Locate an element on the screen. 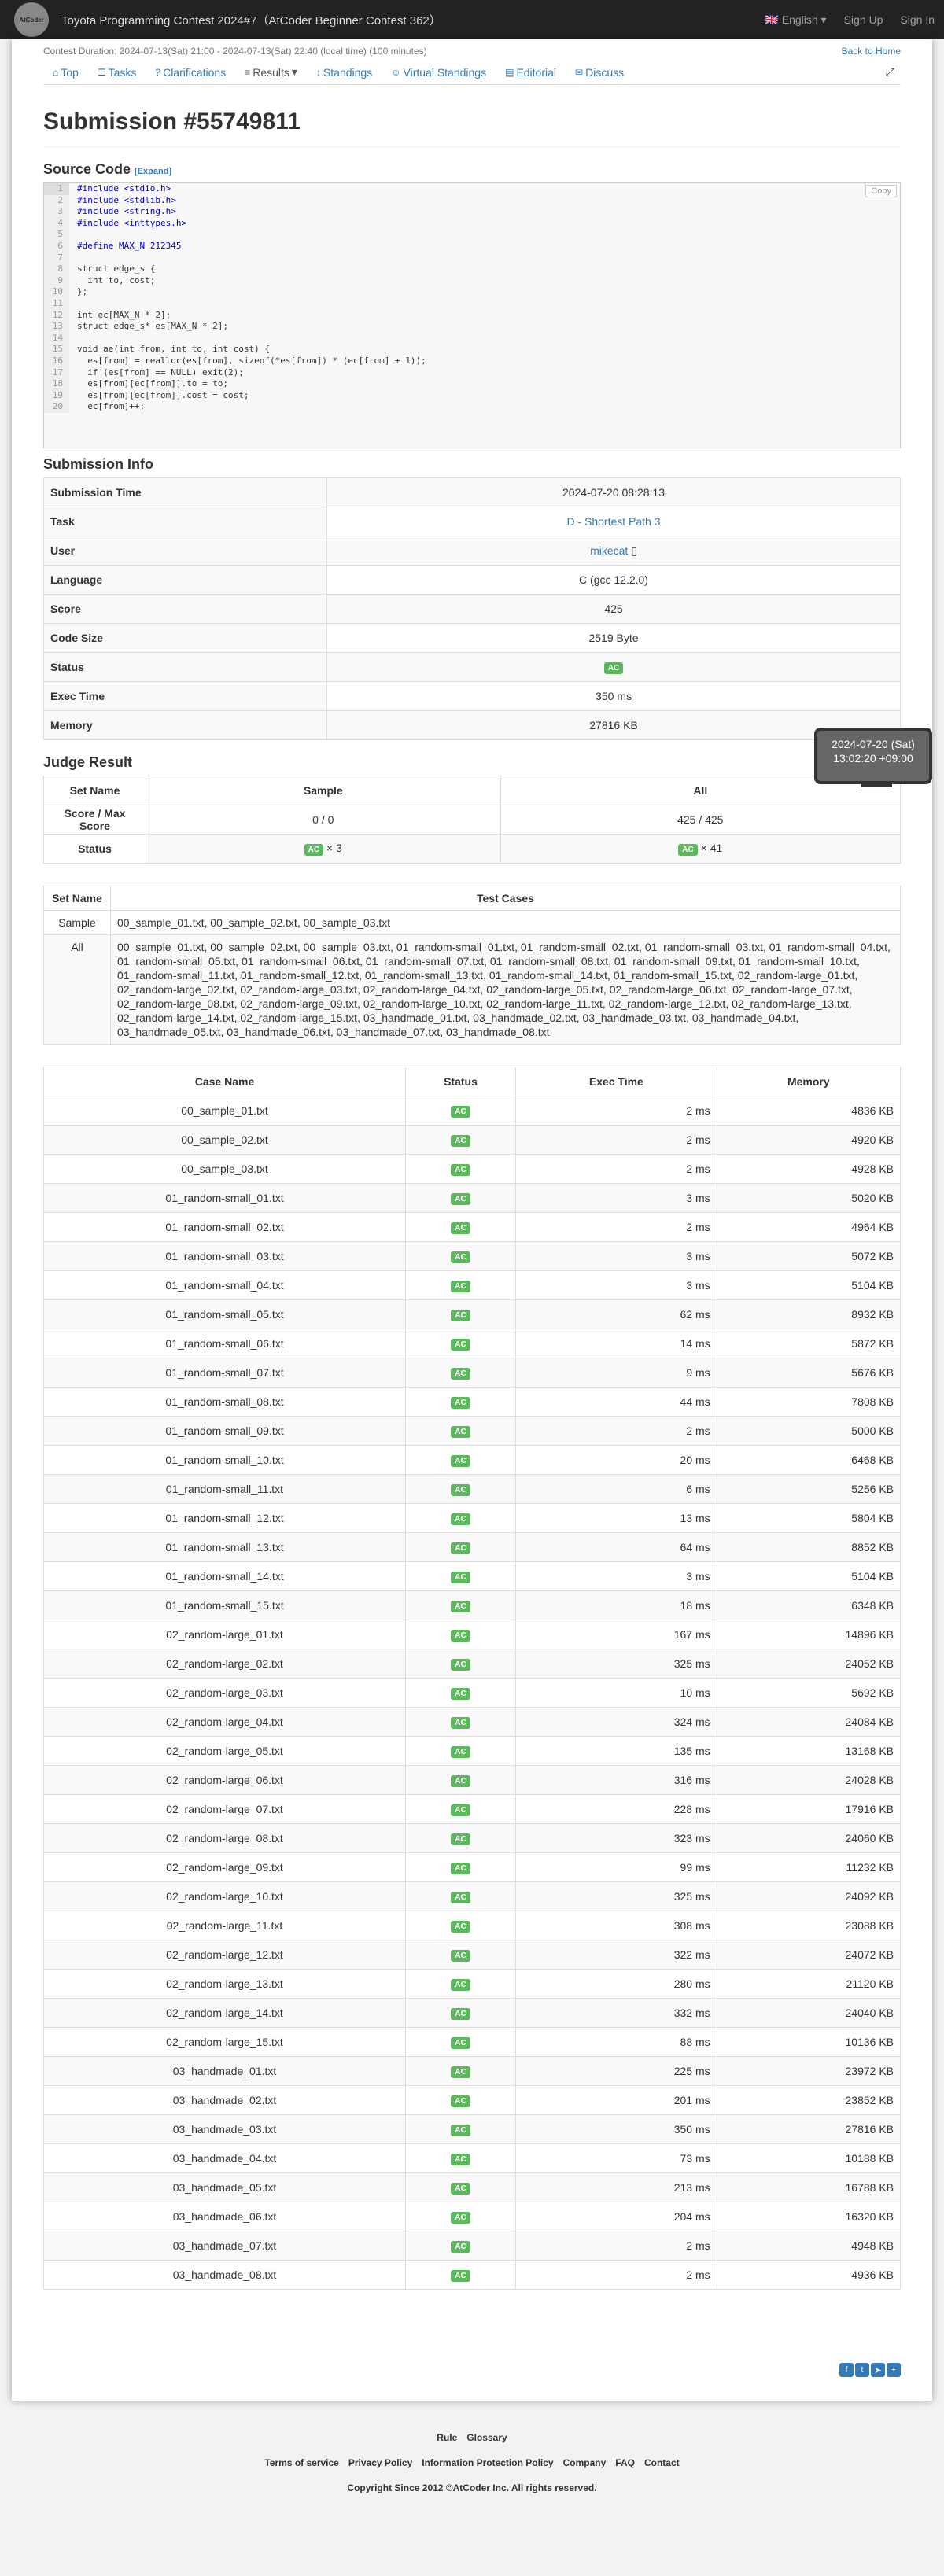 This screenshot has width=944, height=2576. status-label: Status is located at coordinates (94, 849).